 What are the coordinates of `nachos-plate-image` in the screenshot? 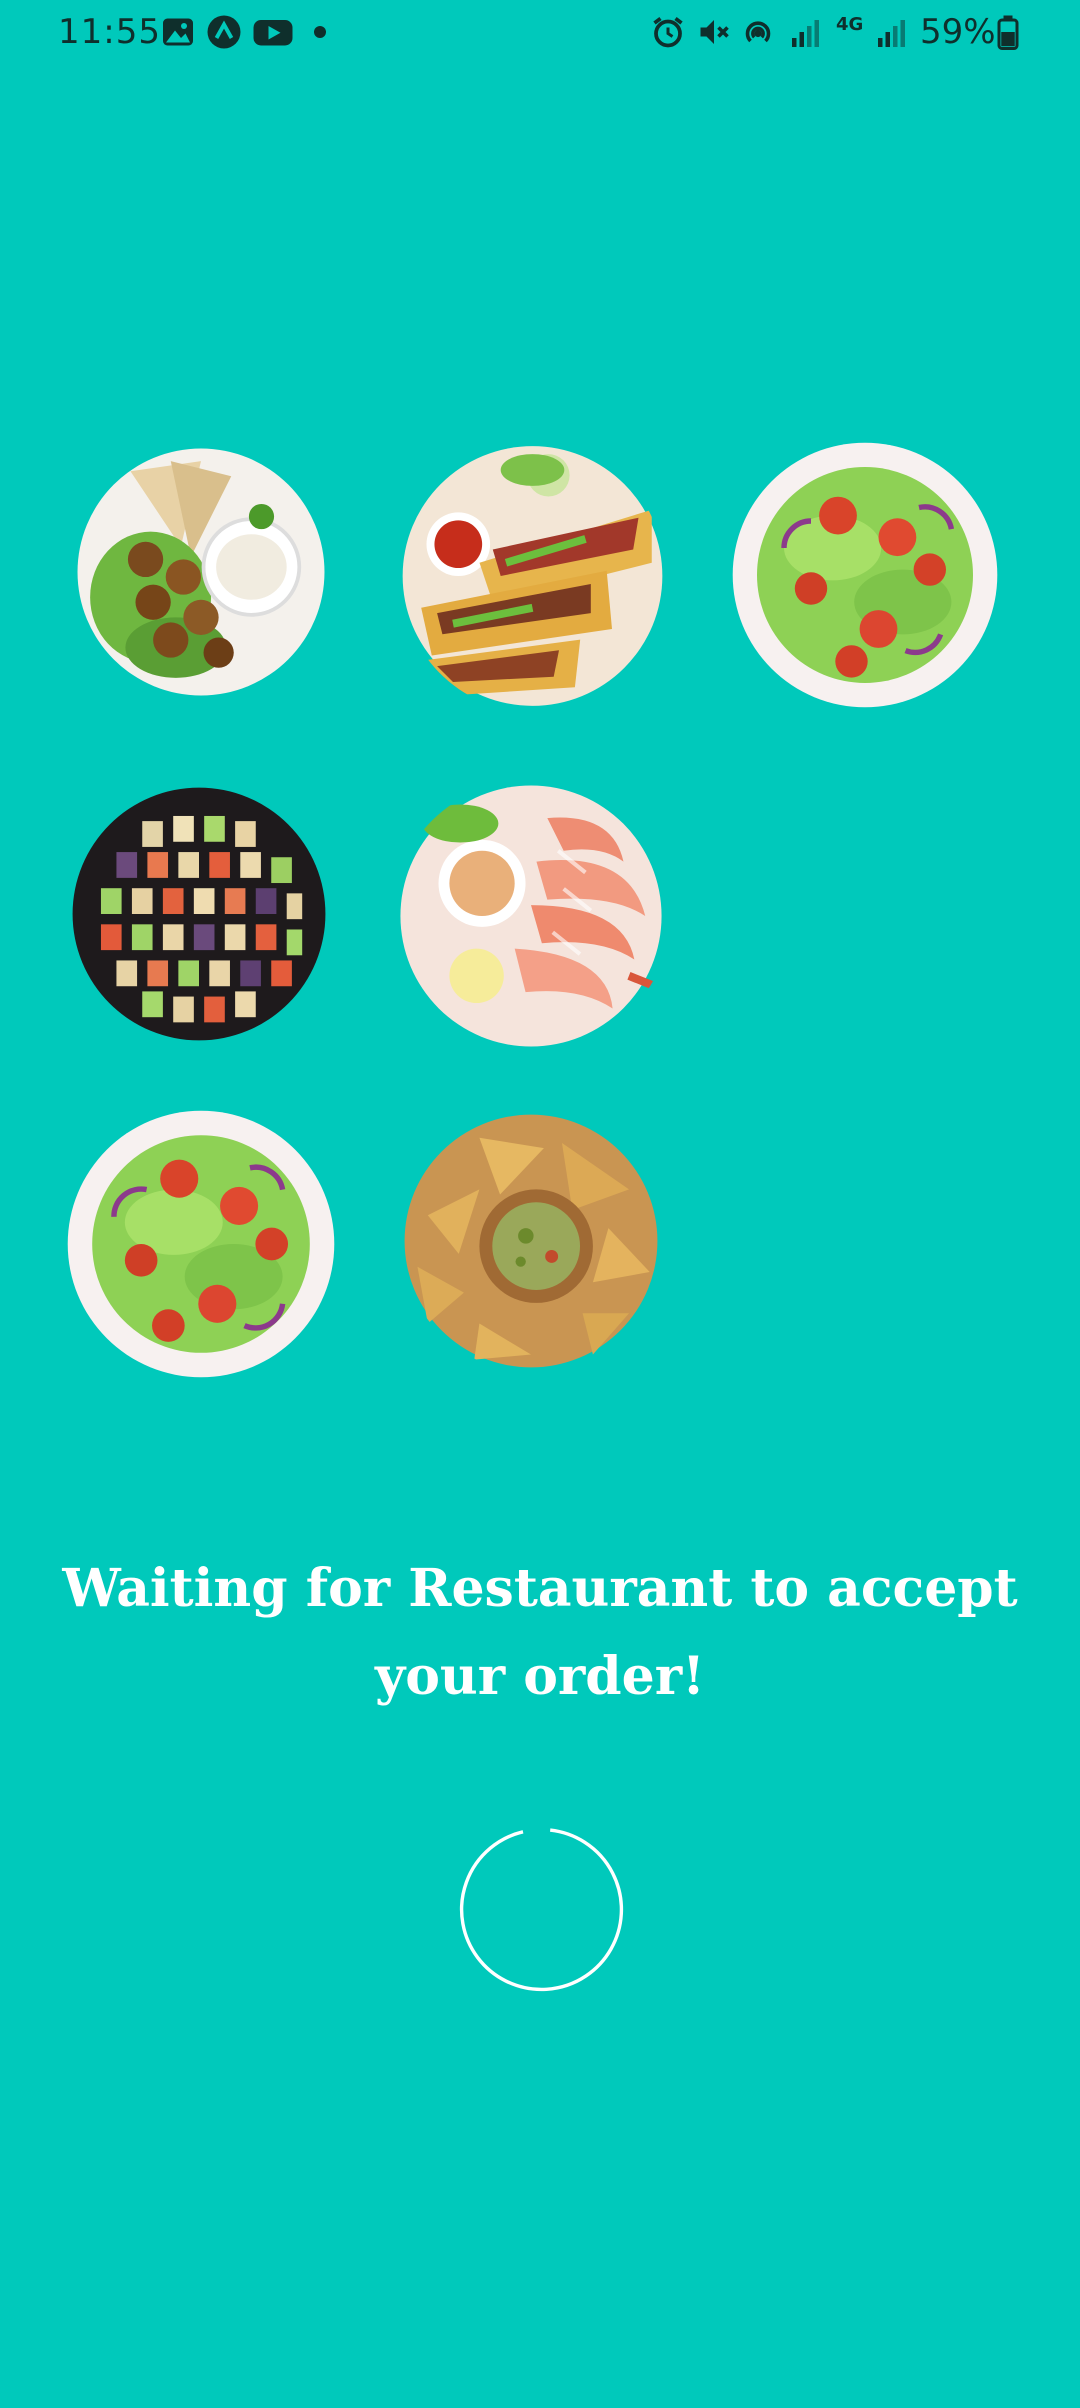 It's located at (531, 1241).